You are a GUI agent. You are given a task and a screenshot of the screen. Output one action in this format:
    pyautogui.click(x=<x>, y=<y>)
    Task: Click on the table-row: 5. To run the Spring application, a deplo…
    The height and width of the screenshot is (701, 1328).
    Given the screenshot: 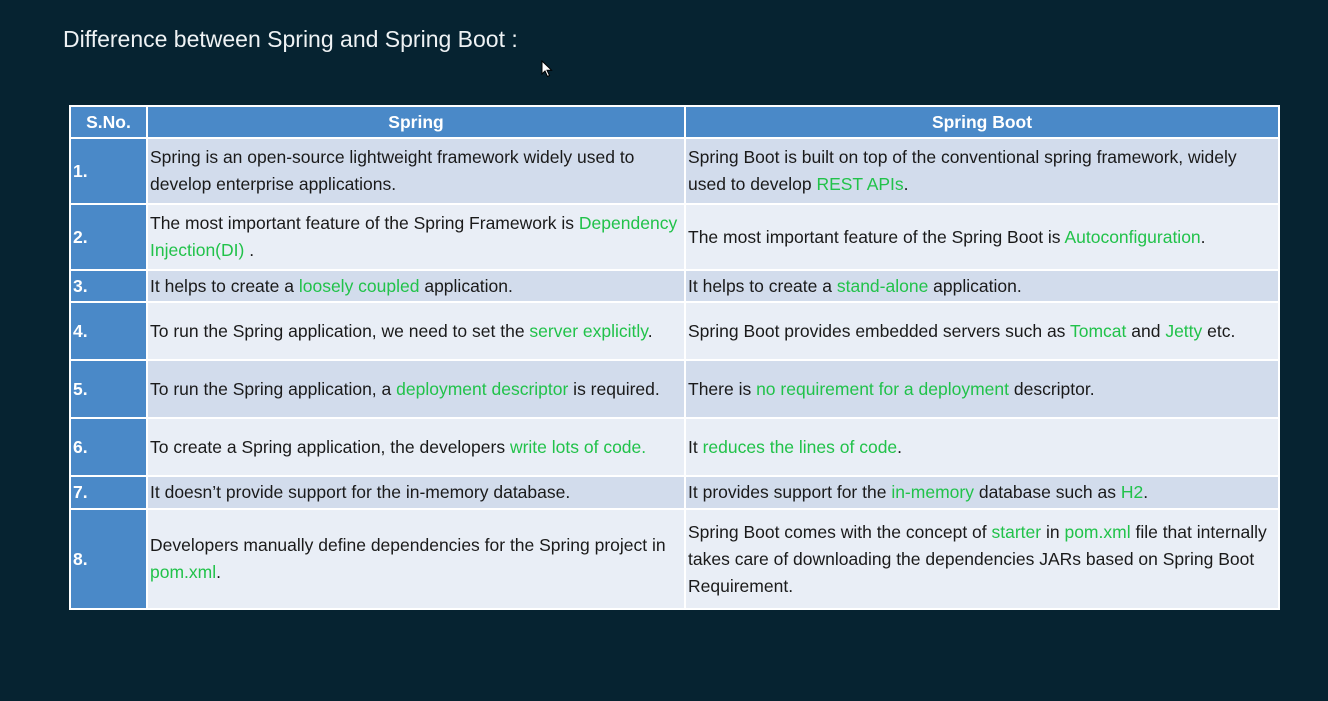 What is the action you would take?
    pyautogui.click(x=674, y=389)
    